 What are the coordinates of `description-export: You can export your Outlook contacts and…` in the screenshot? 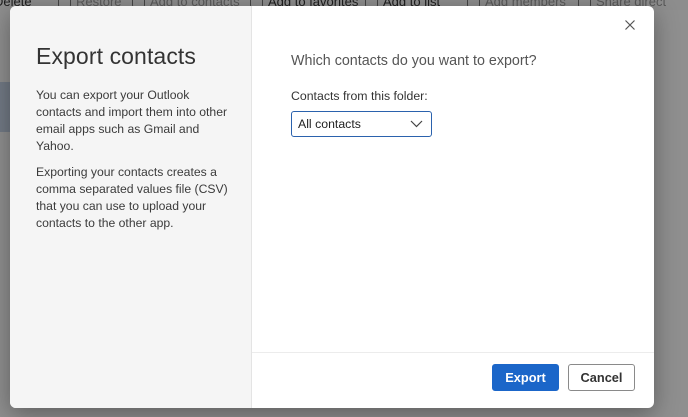 It's located at (132, 120).